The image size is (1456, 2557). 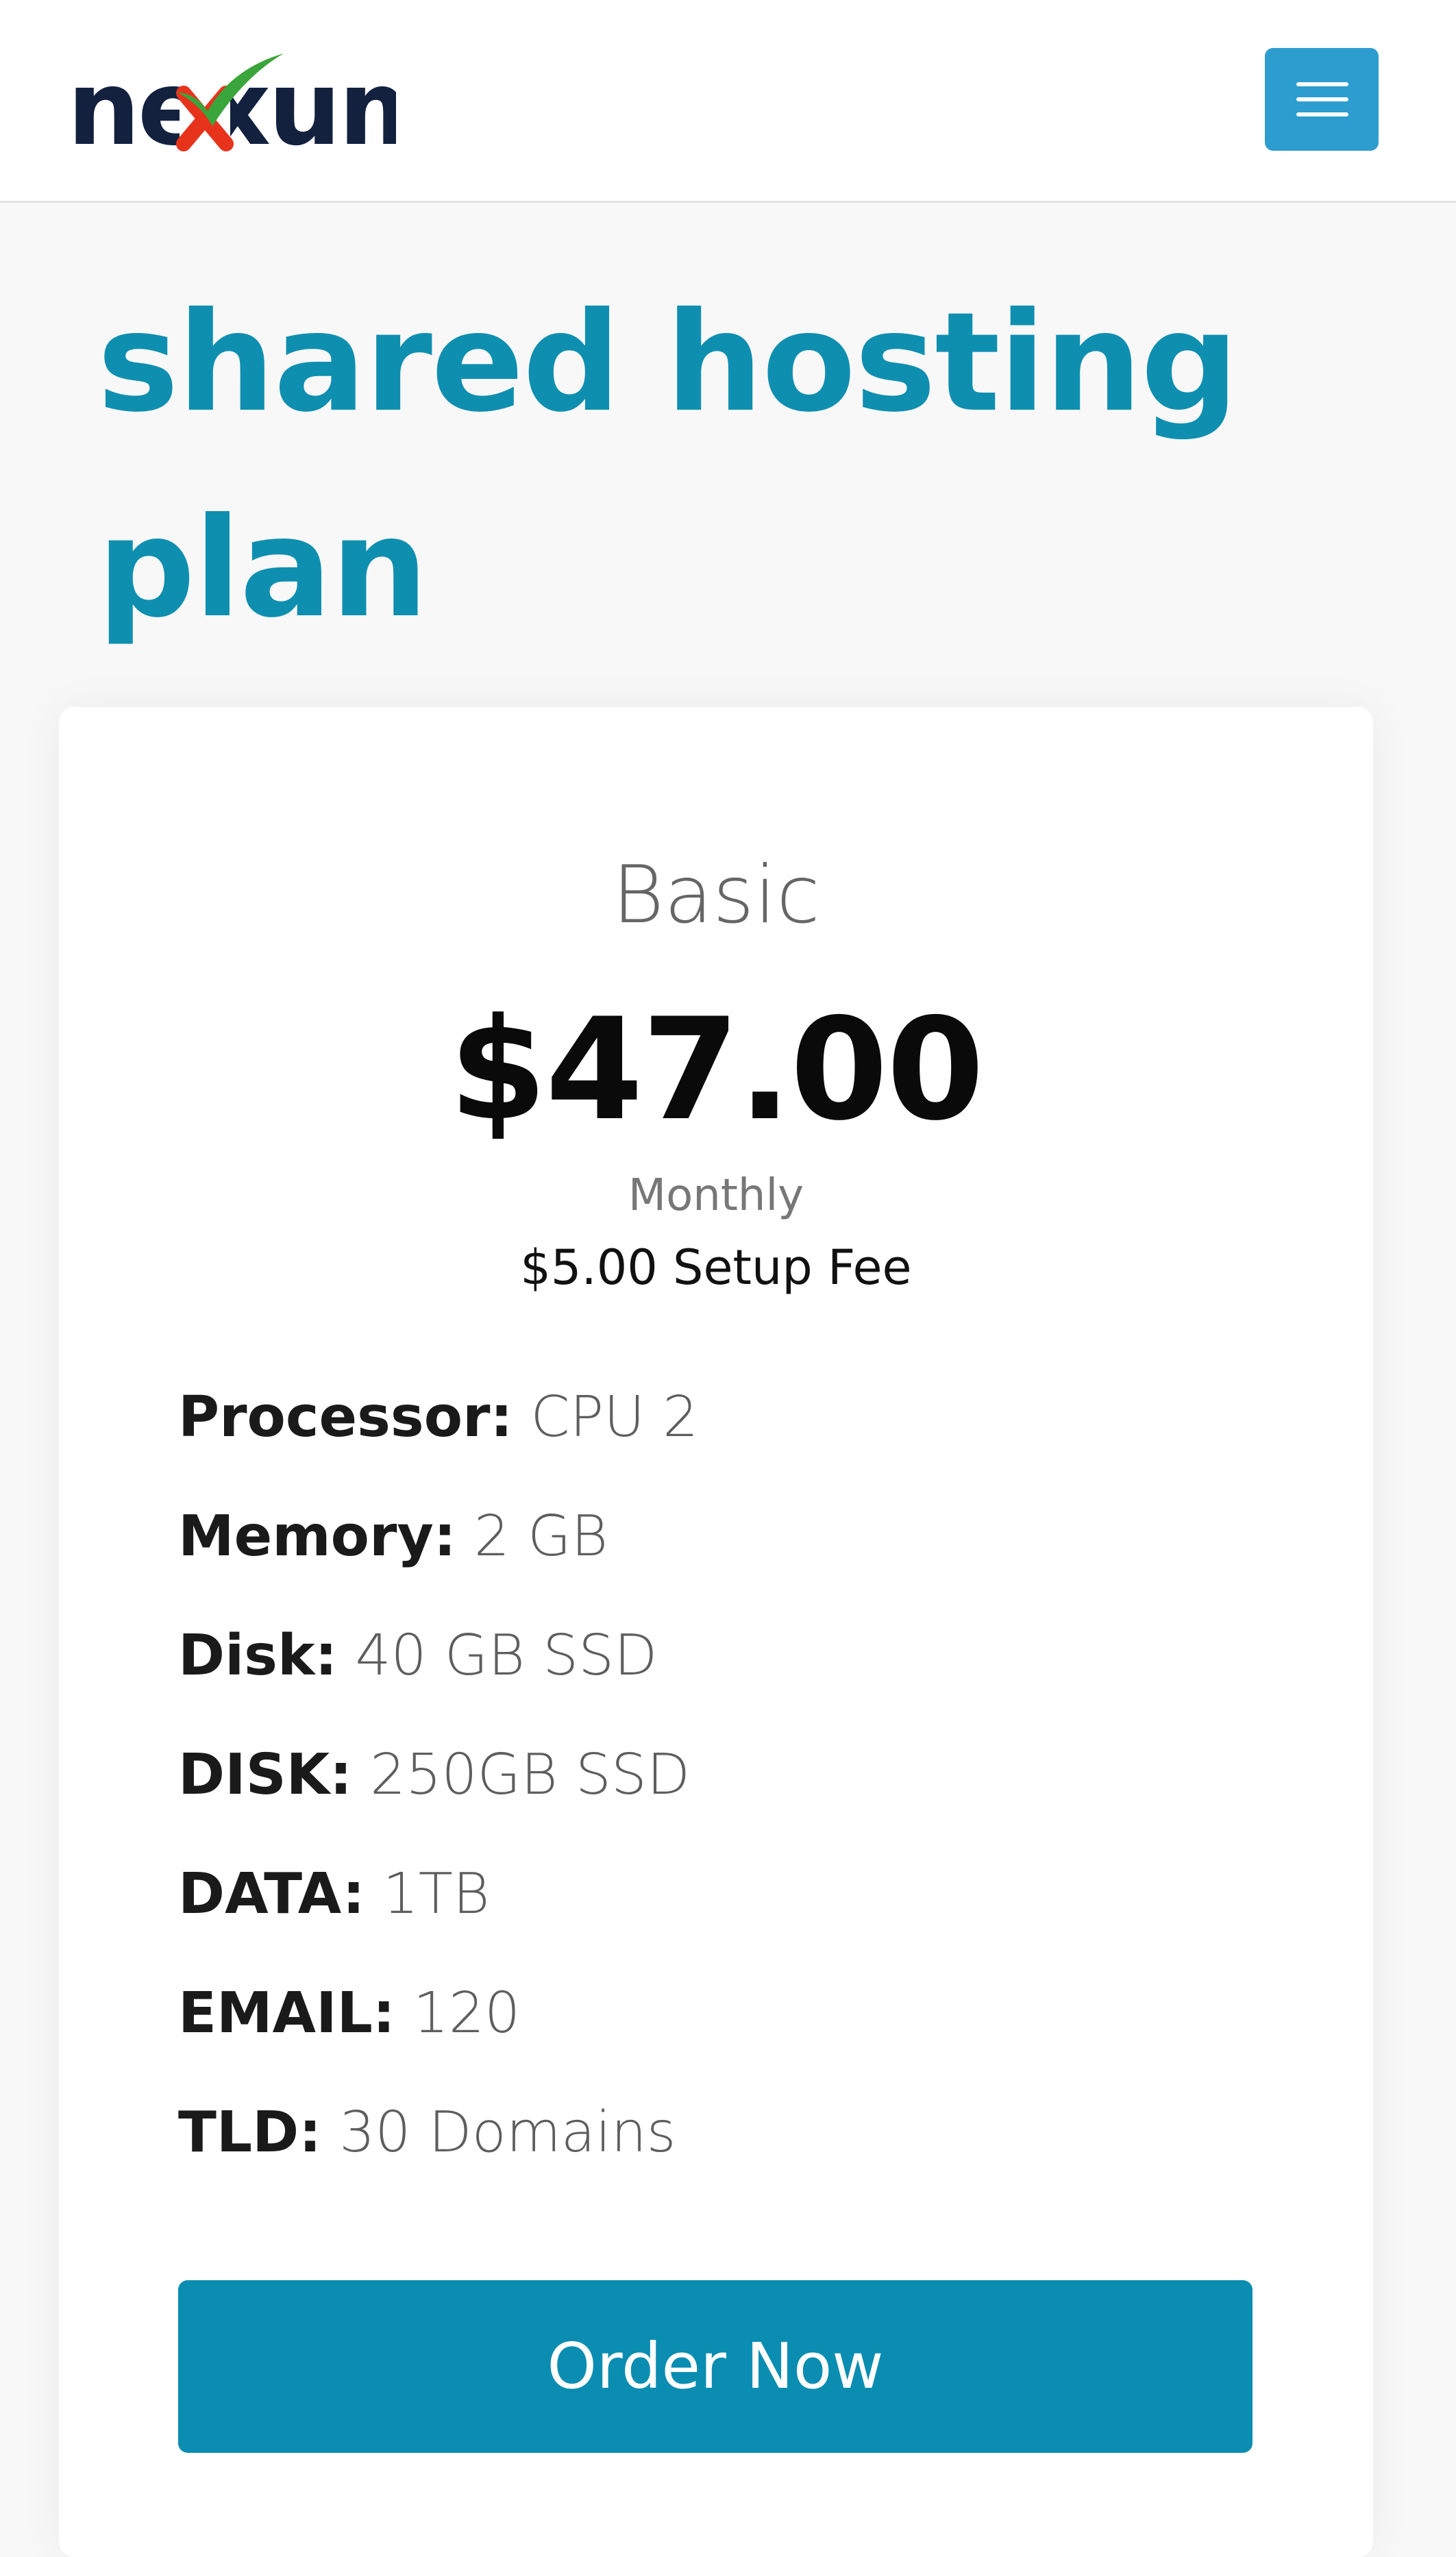 What do you see at coordinates (614, 1417) in the screenshot?
I see `feature-value: CPU 2` at bounding box center [614, 1417].